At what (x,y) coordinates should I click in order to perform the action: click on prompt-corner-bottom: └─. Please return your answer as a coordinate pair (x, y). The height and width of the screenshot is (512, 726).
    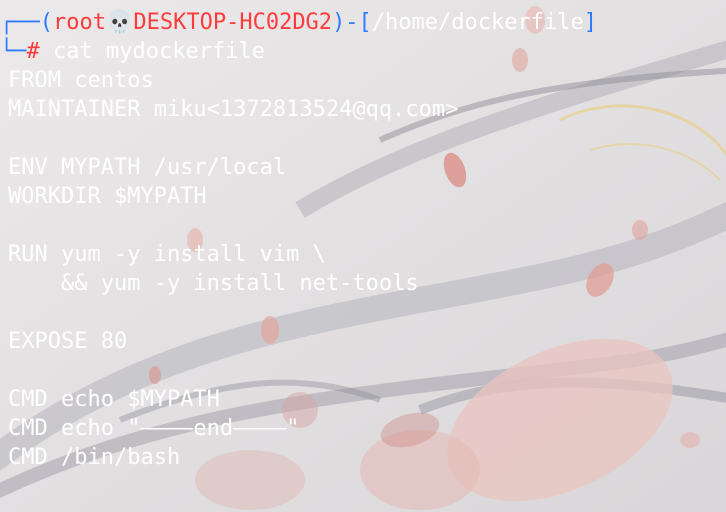
    Looking at the image, I should click on (13, 51).